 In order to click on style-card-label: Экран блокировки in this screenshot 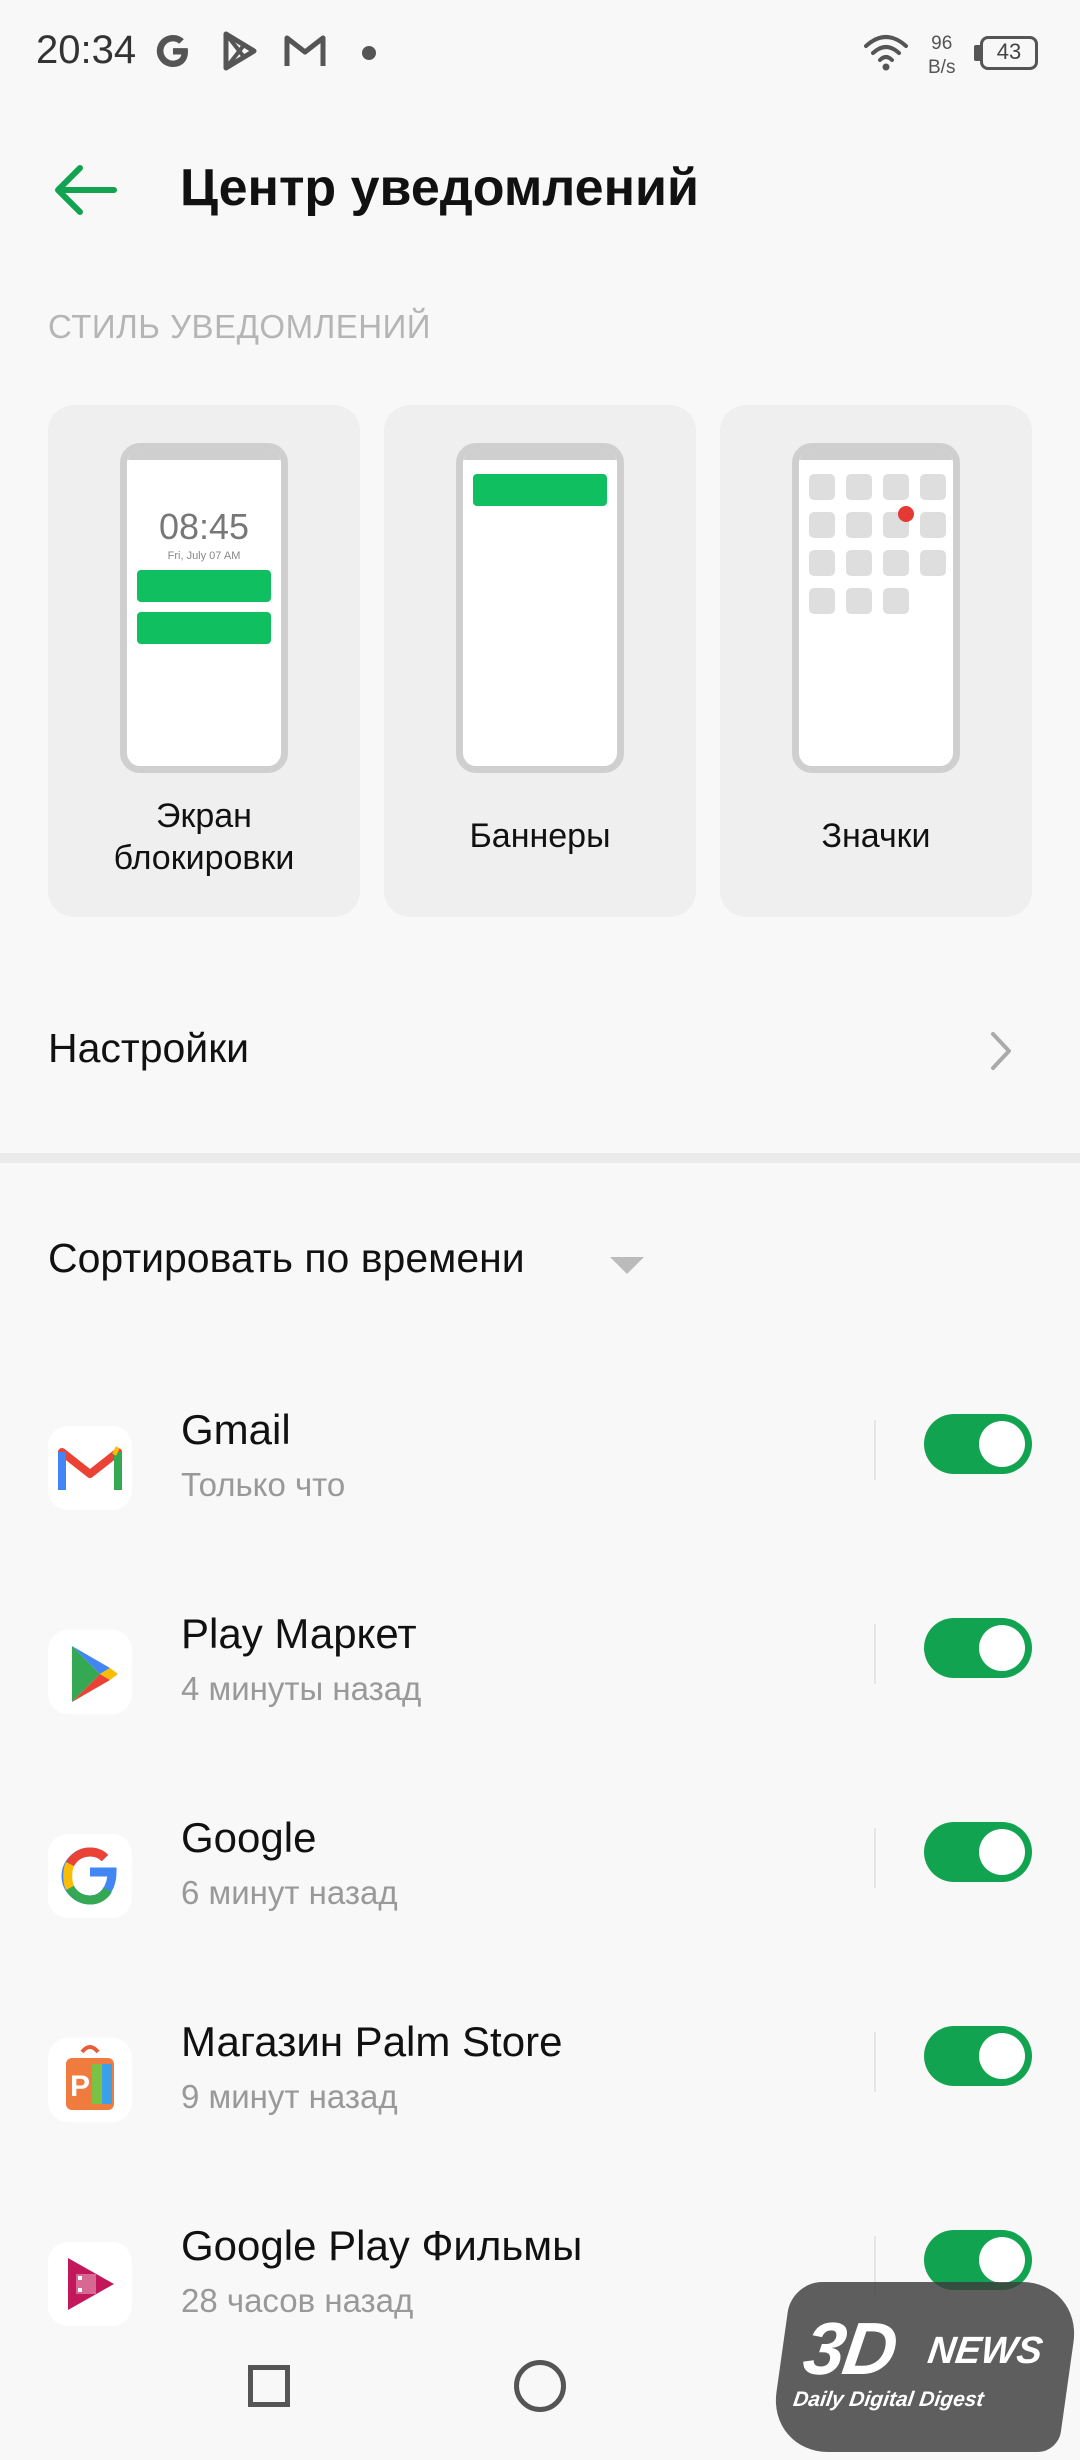, I will do `click(204, 837)`.